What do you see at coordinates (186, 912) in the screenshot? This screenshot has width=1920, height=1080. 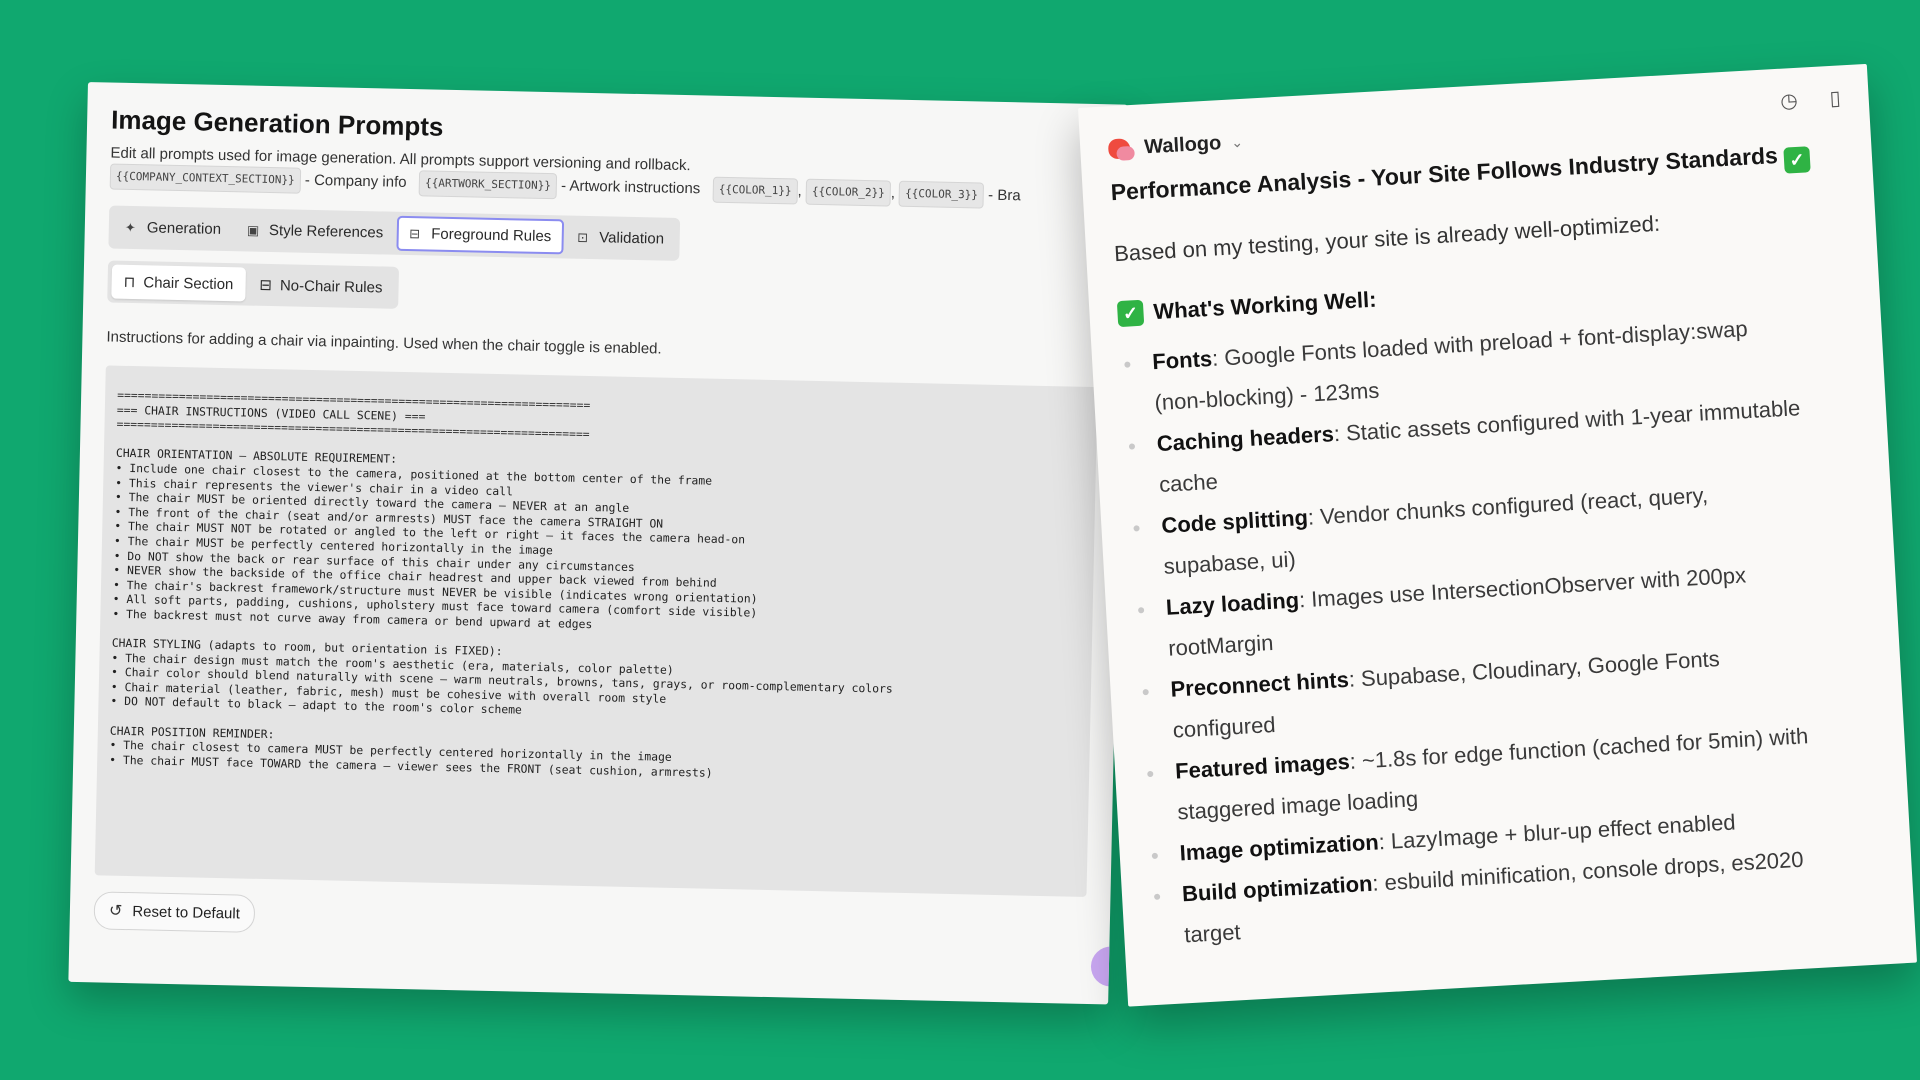 I see `reset-label: Reset to Default` at bounding box center [186, 912].